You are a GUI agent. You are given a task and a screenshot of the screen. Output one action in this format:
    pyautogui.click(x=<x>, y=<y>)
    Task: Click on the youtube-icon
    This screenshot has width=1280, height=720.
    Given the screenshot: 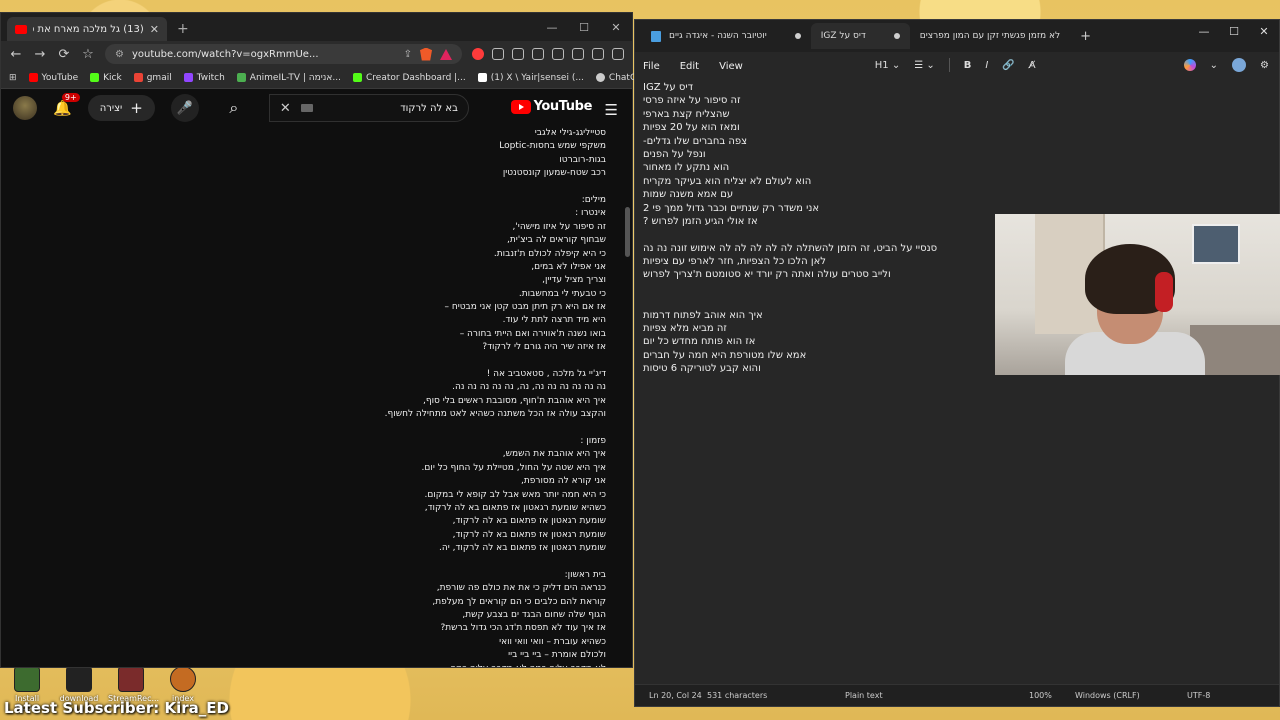 What is the action you would take?
    pyautogui.click(x=33, y=77)
    